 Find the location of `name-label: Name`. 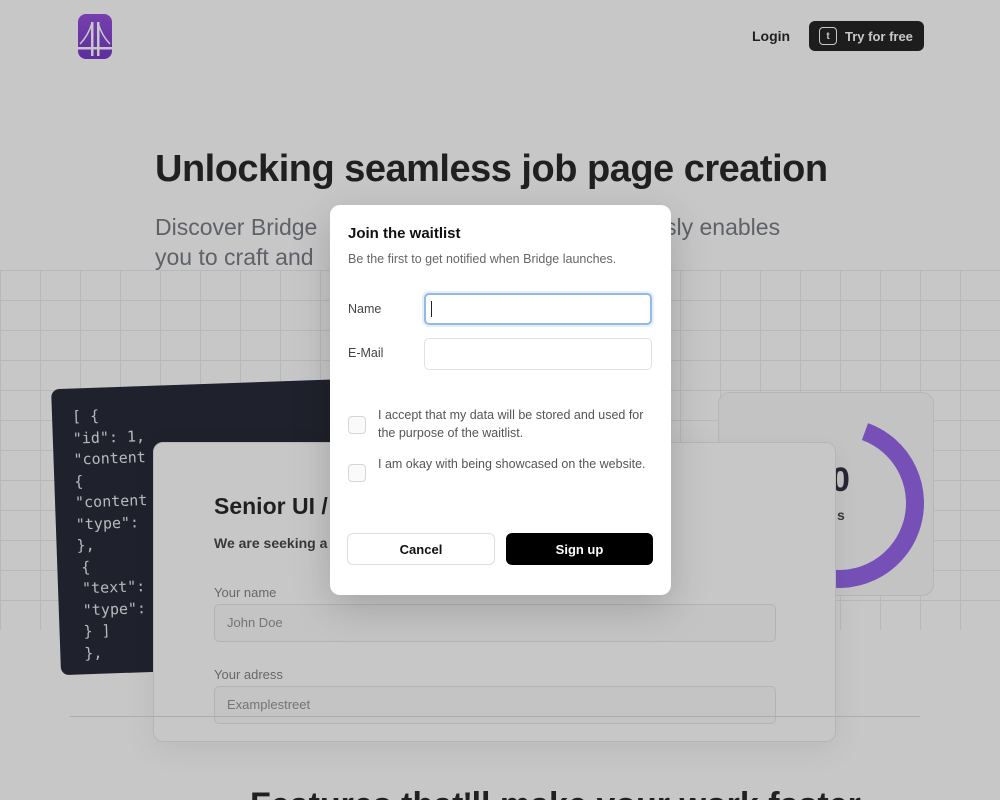

name-label: Name is located at coordinates (365, 309).